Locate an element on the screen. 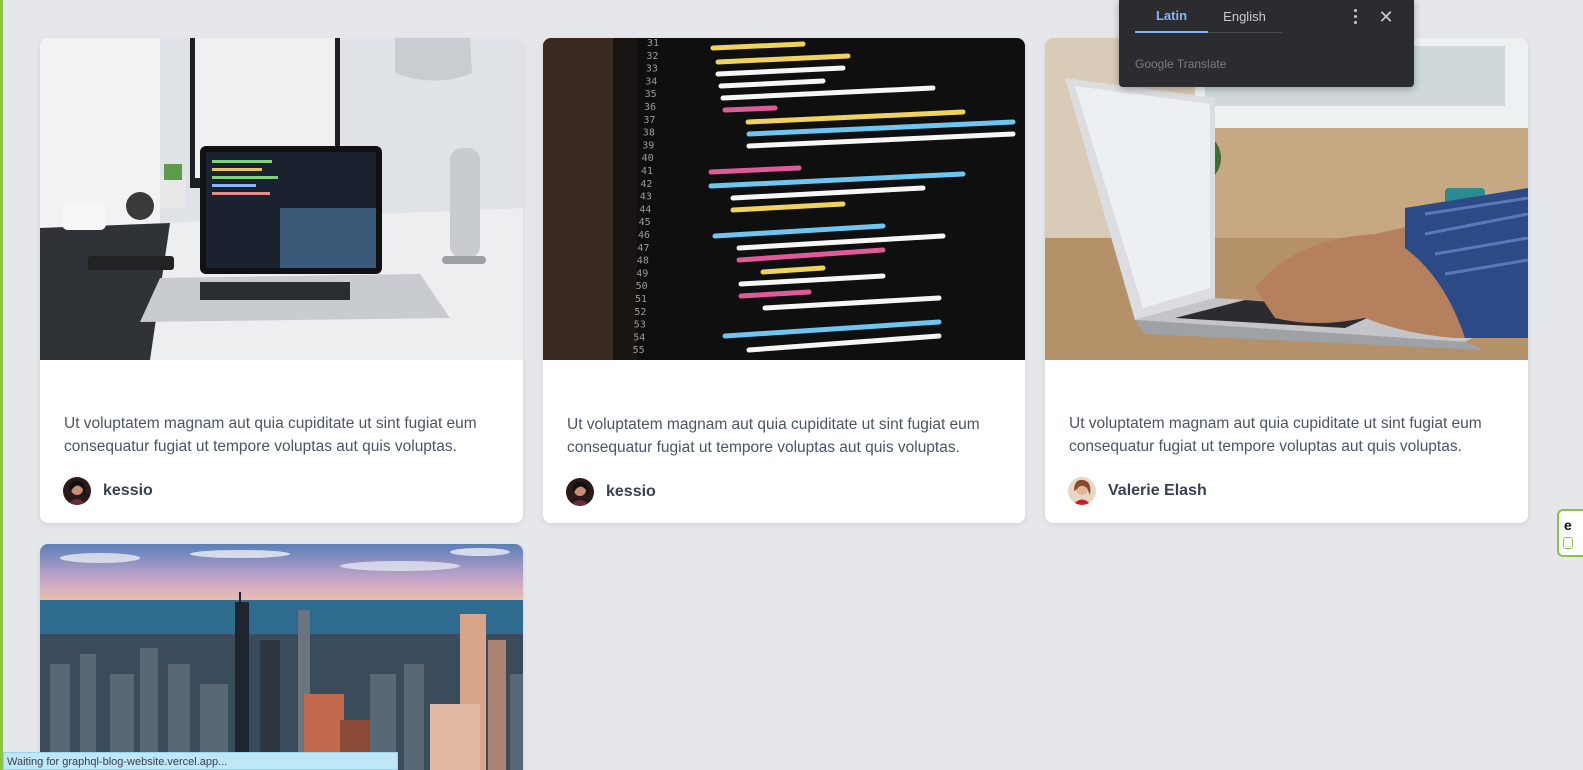  translate-language-tabs: Latin English is located at coordinates (1208, 16).